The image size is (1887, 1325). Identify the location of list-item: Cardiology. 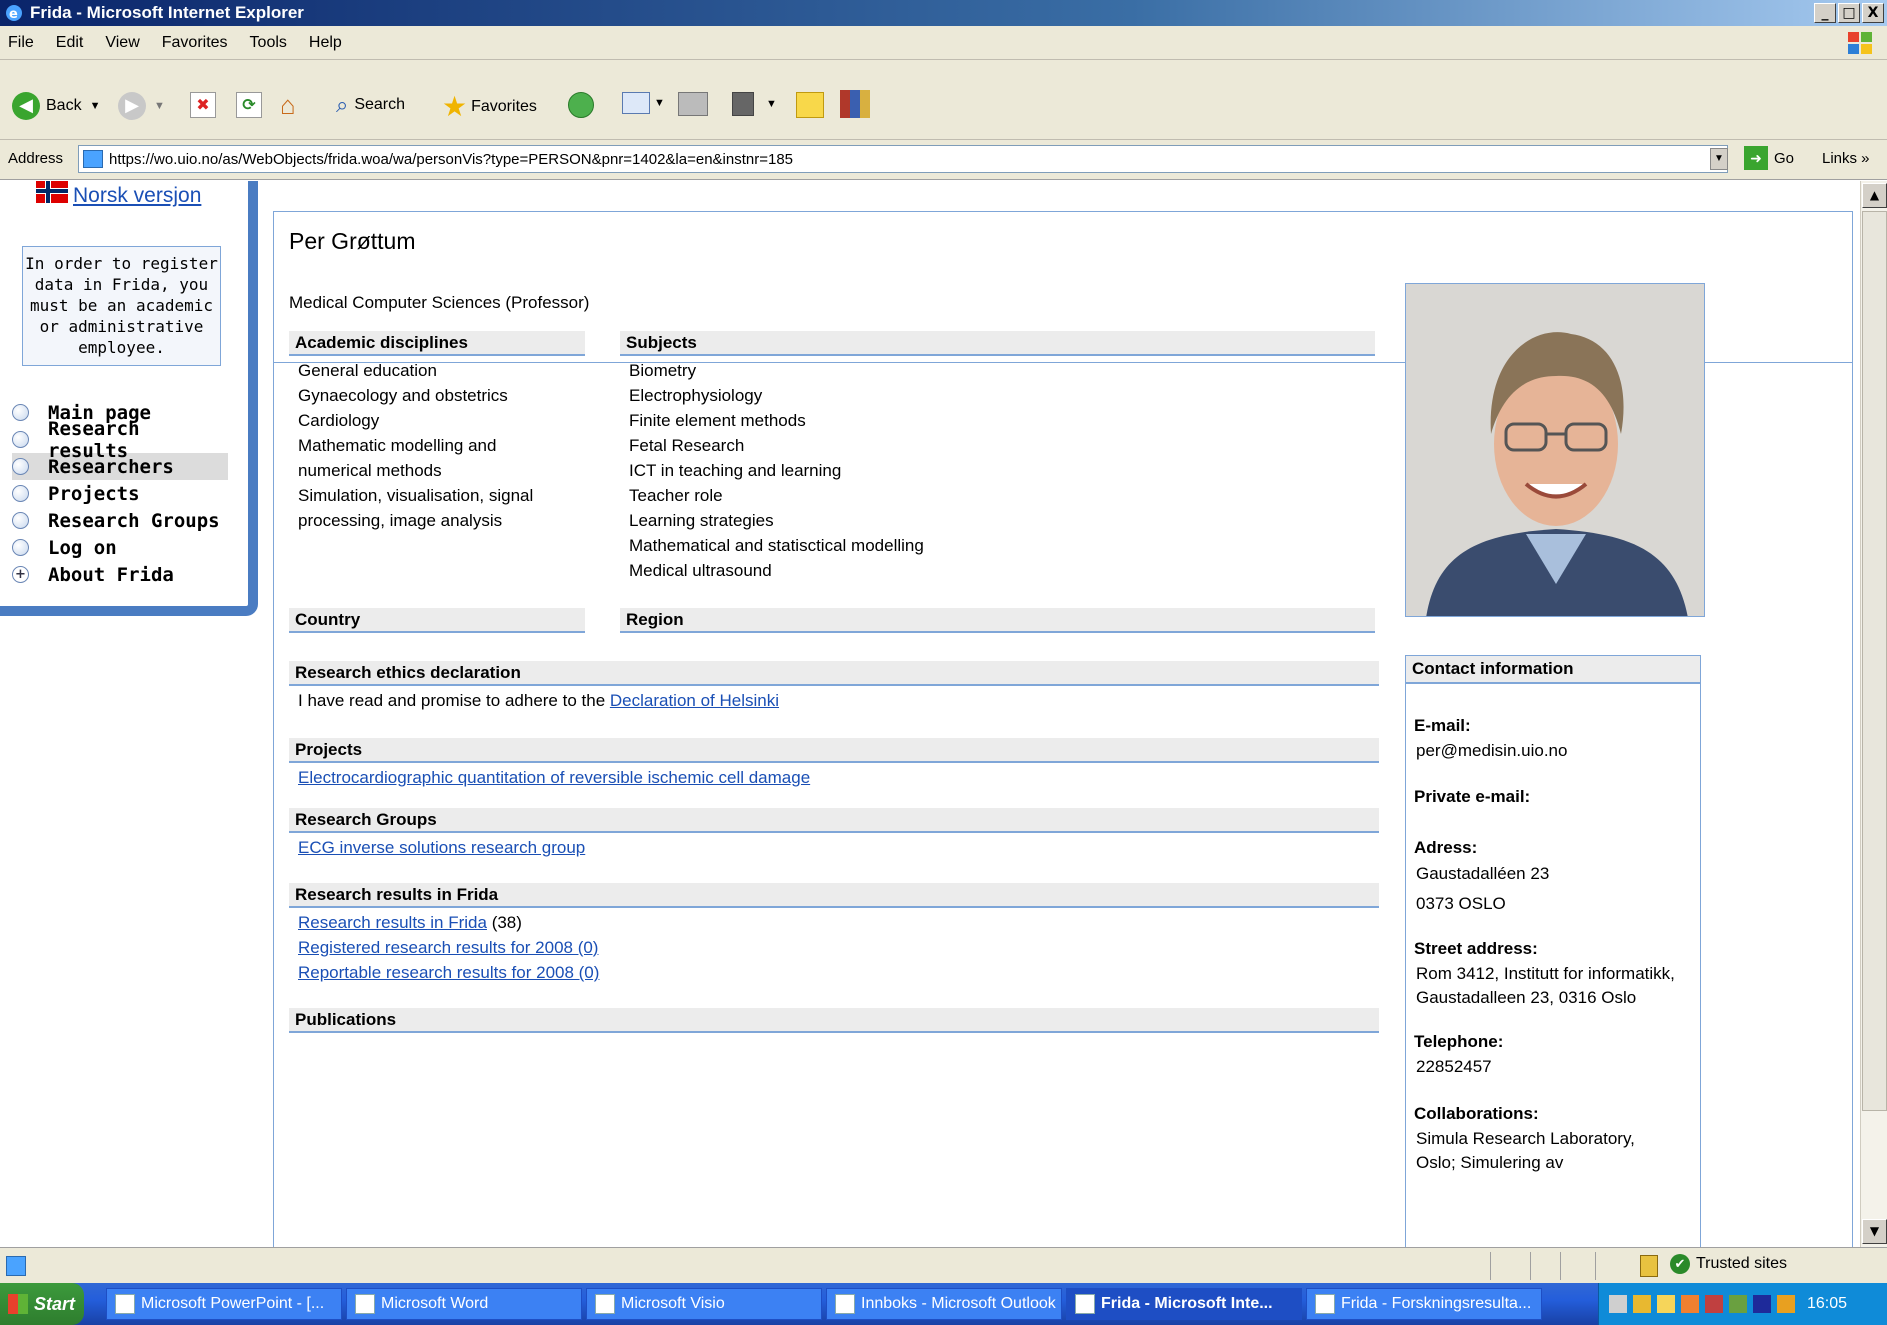
(339, 420).